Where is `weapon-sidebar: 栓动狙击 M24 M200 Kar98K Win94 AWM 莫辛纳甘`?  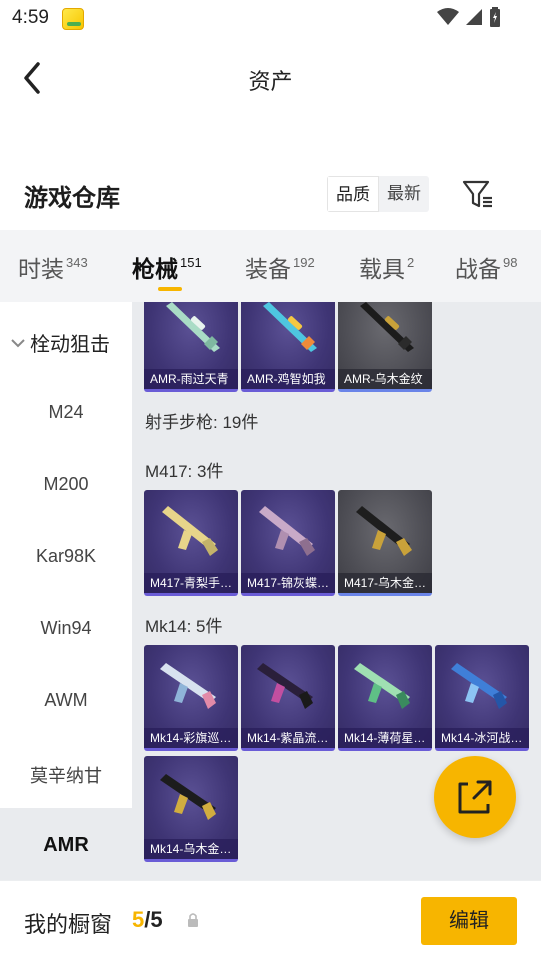 weapon-sidebar: 栓动狙击 M24 M200 Kar98K Win94 AWM 莫辛纳甘 is located at coordinates (66, 591).